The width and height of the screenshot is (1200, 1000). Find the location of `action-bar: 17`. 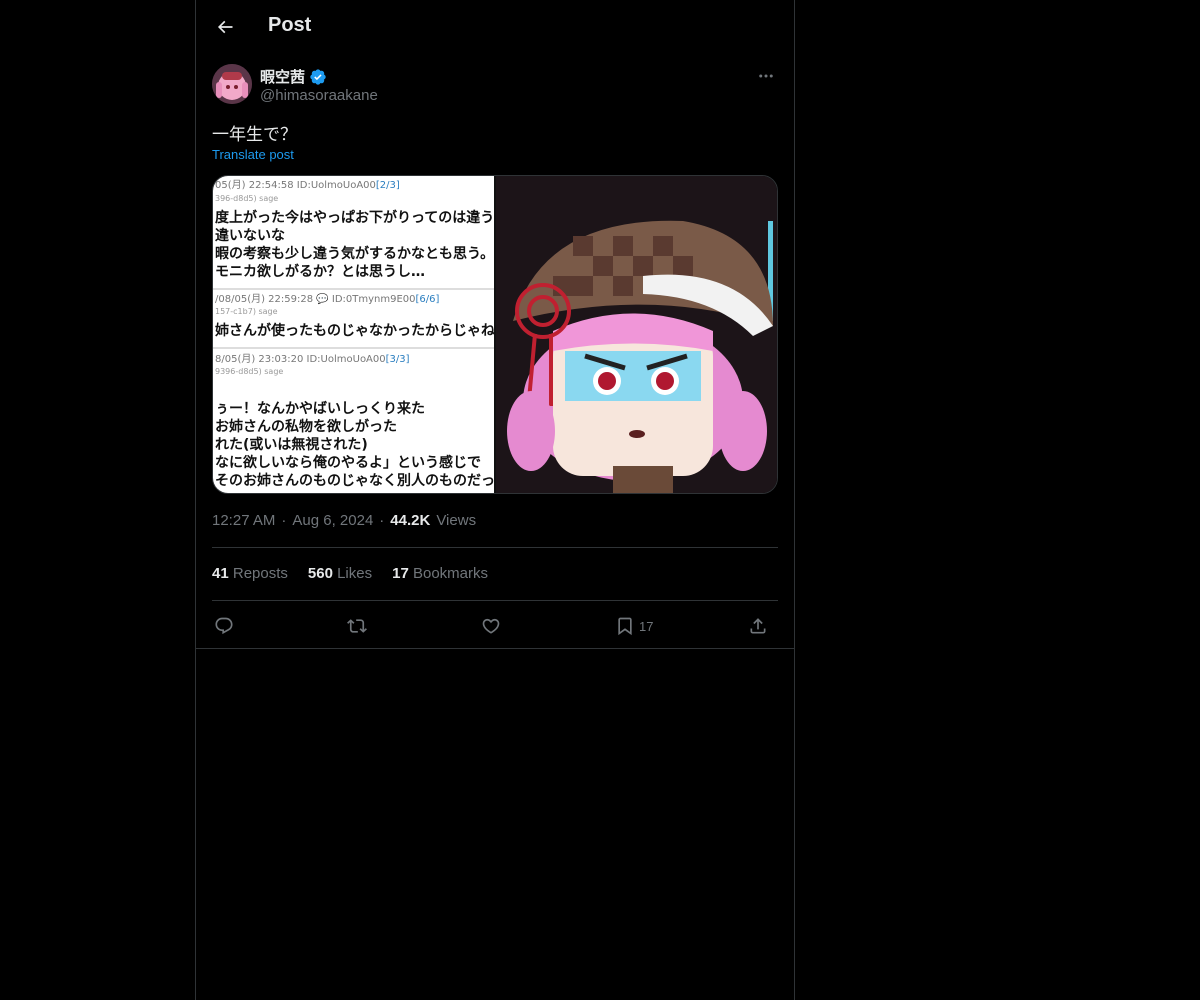

action-bar: 17 is located at coordinates (495, 626).